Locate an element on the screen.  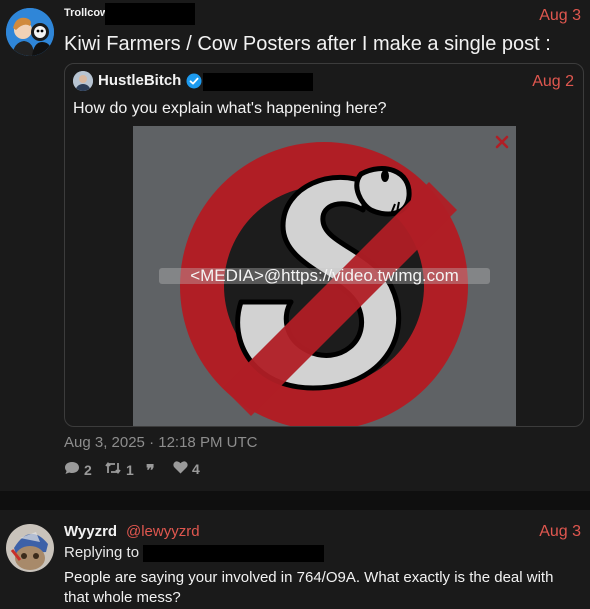
post-text-line2: that whole mess? is located at coordinates (122, 597).